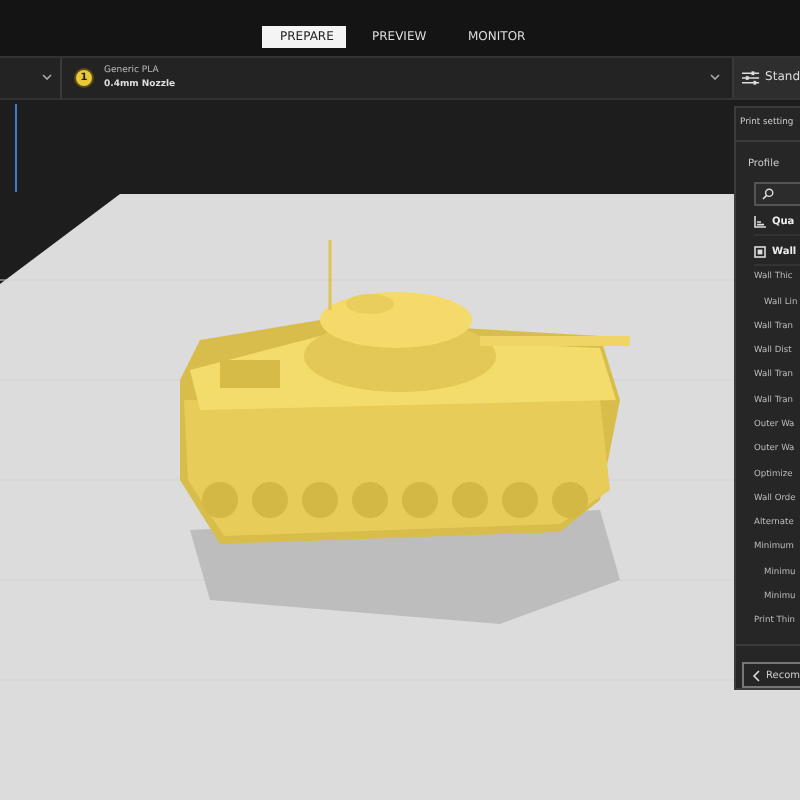 The height and width of the screenshot is (800, 800). What do you see at coordinates (756, 675) in the screenshot?
I see `chevron-left-icon` at bounding box center [756, 675].